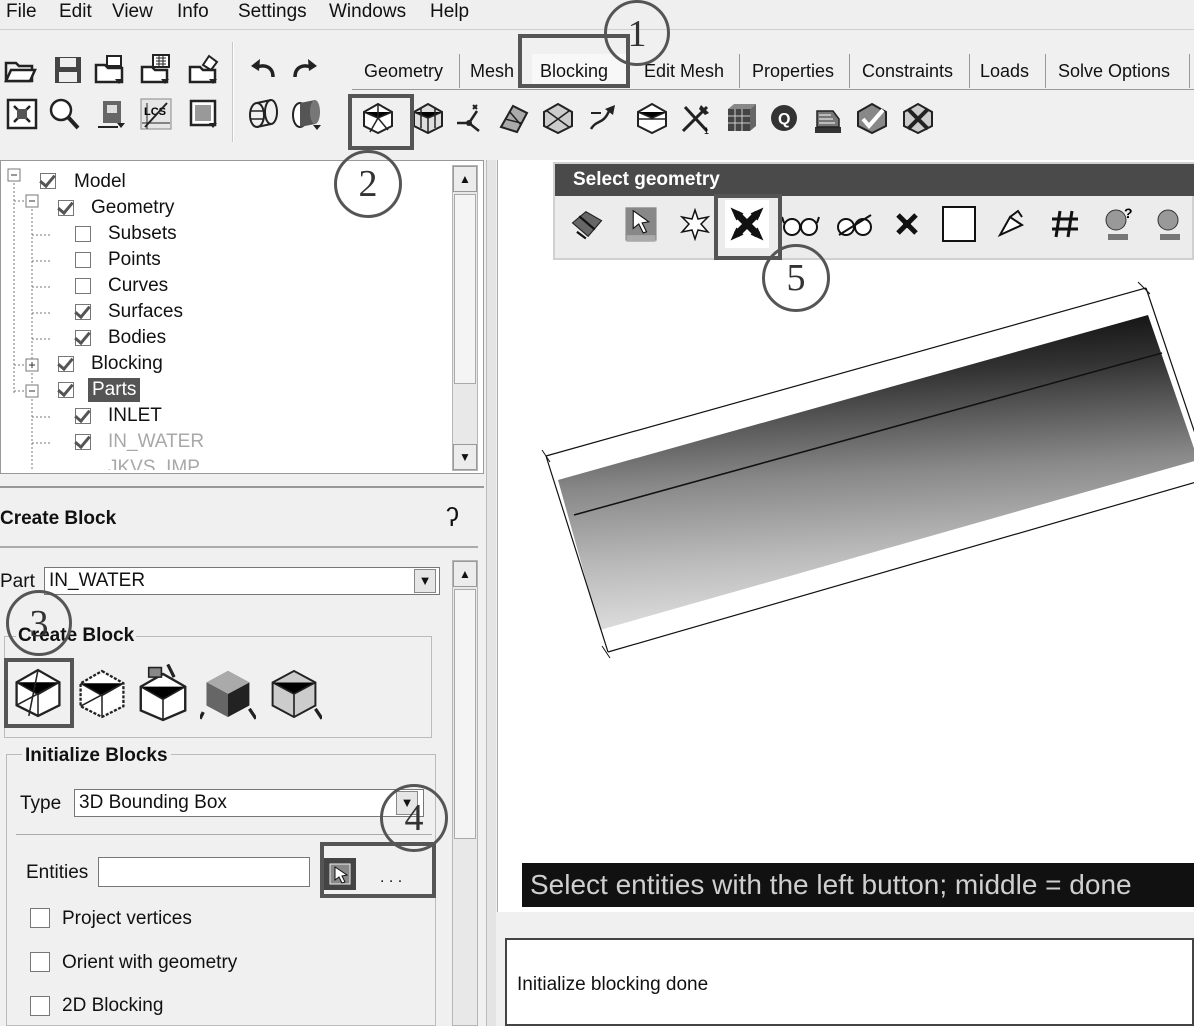 The image size is (1194, 1026). What do you see at coordinates (127, 364) in the screenshot?
I see `tree-blocking: Blocking` at bounding box center [127, 364].